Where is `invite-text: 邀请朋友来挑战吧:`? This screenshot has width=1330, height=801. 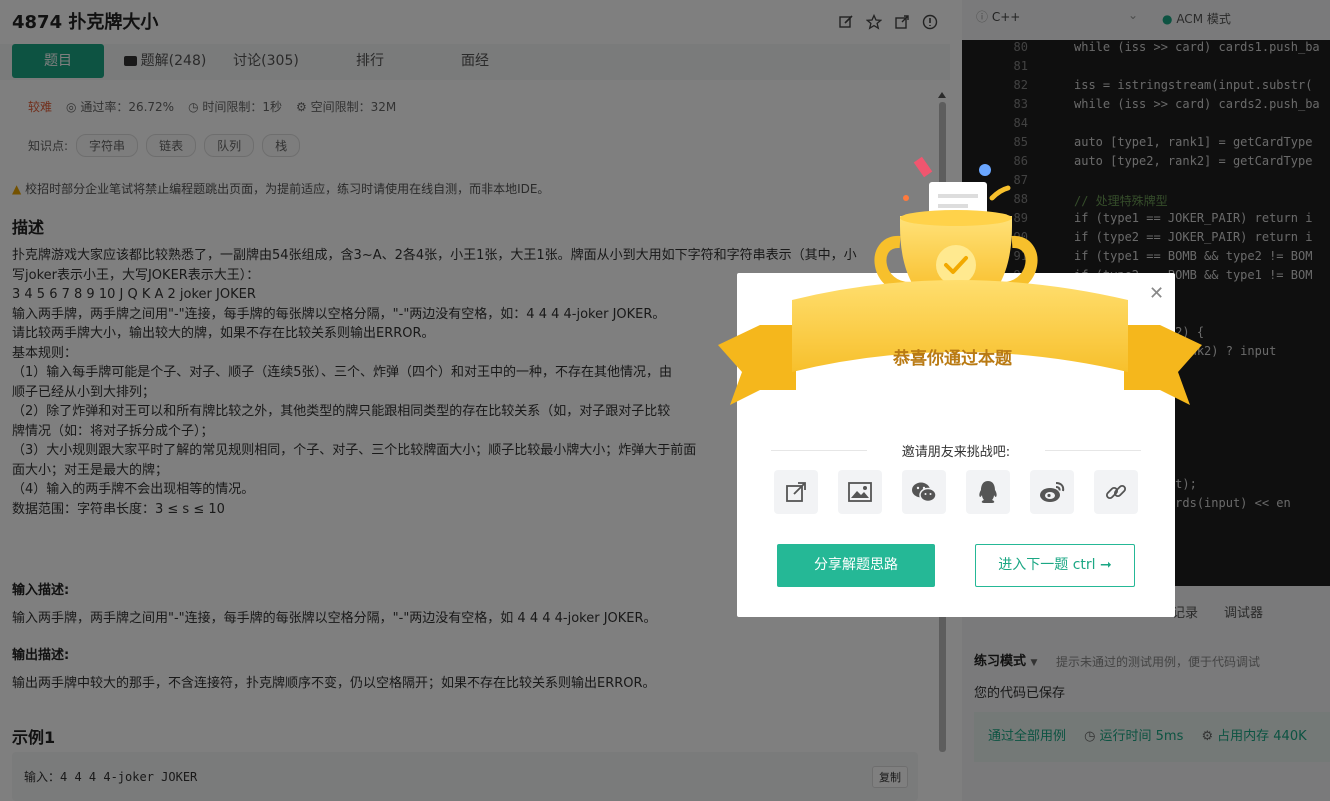 invite-text: 邀请朋友来挑战吧: is located at coordinates (956, 452).